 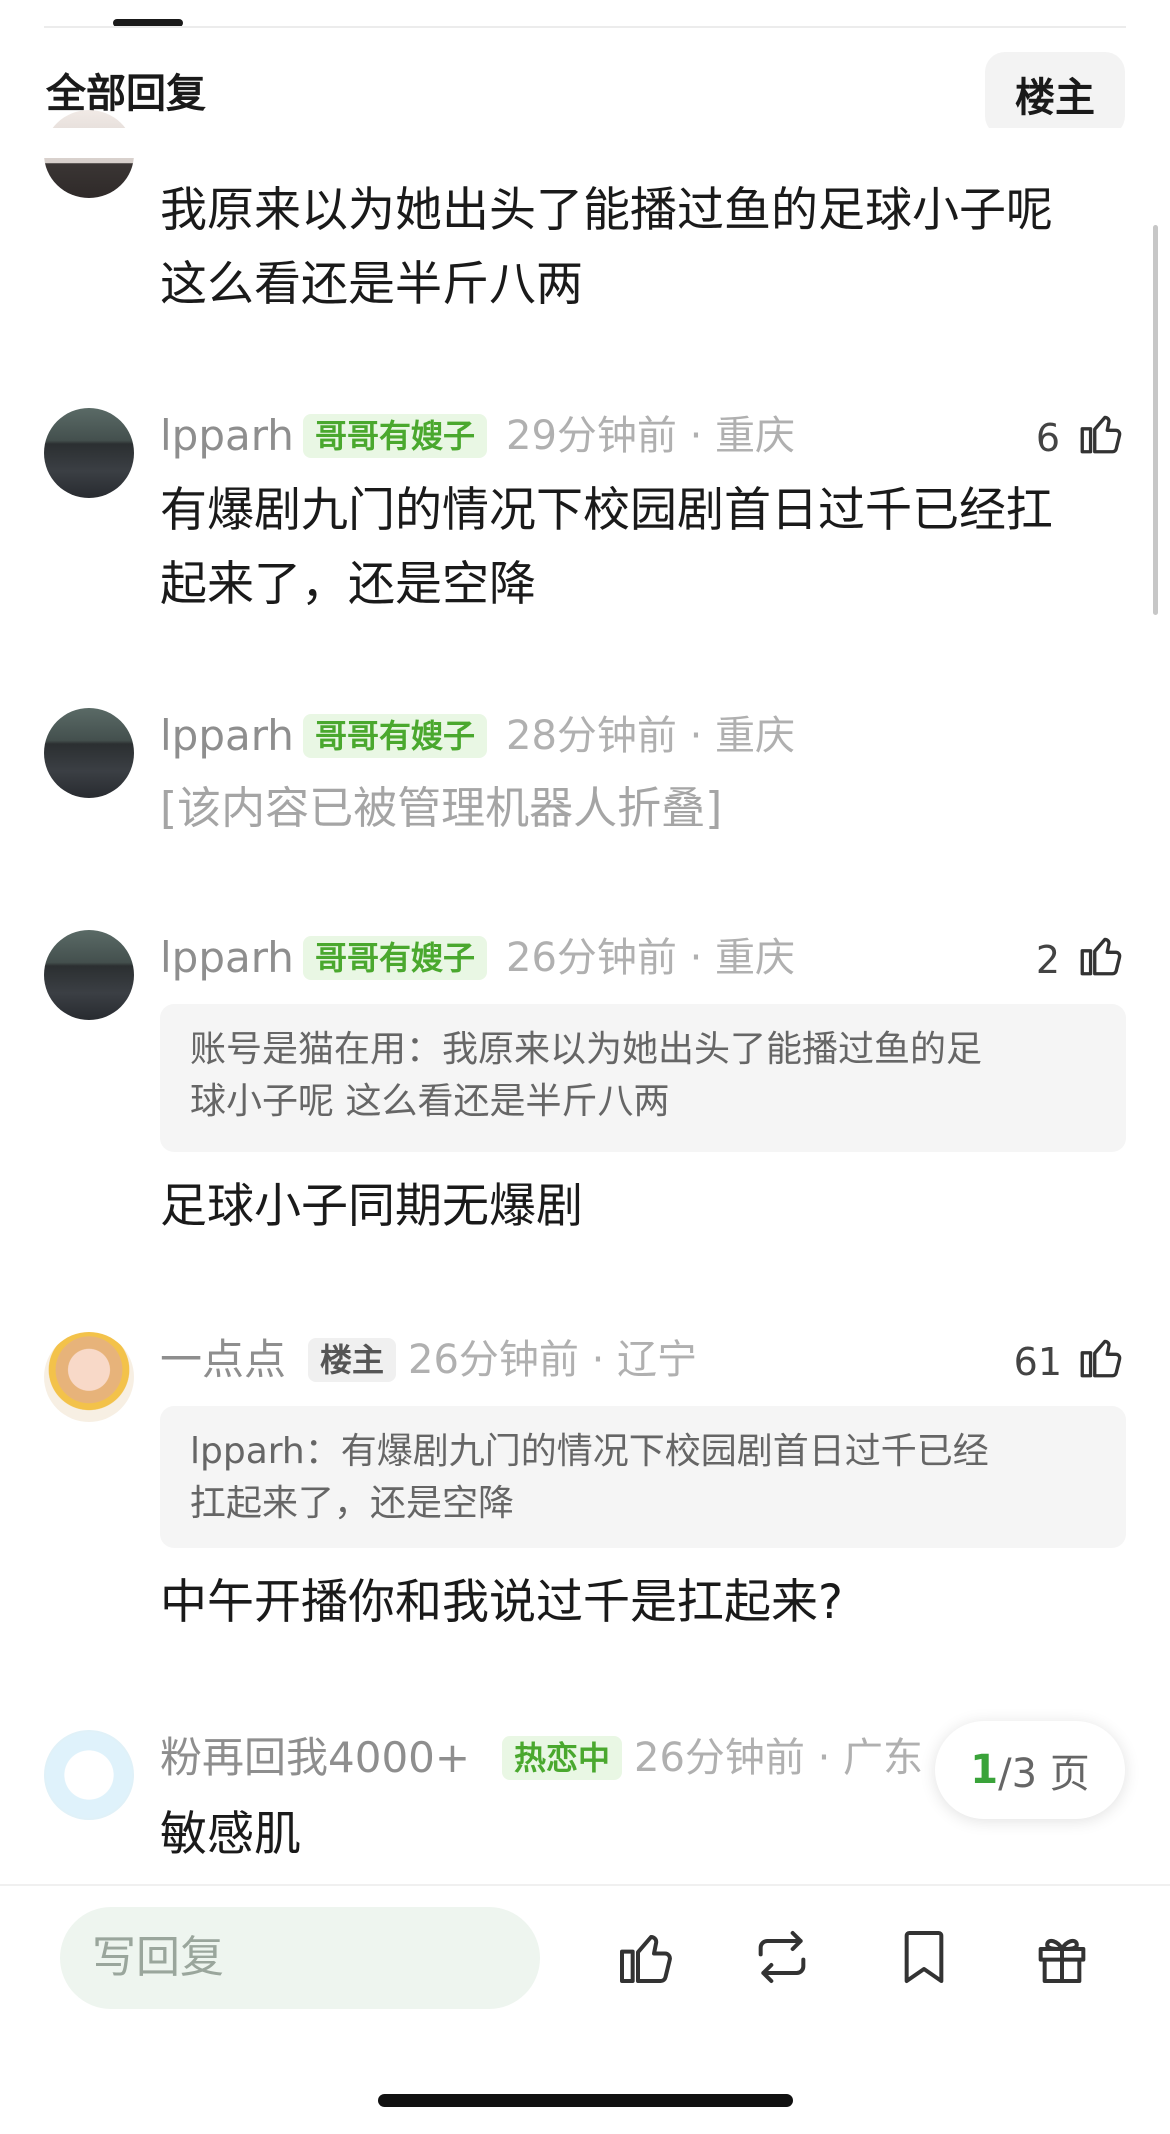 I want to click on op-badge: 楼主, so click(x=352, y=1360).